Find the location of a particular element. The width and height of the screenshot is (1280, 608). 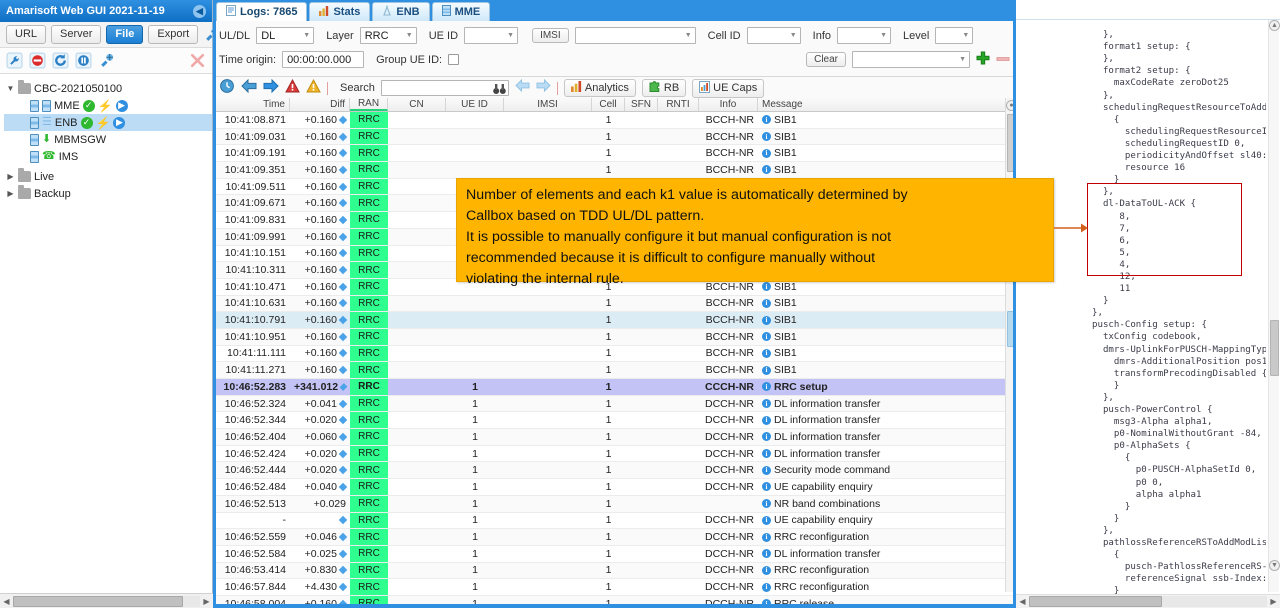

server-button: Server is located at coordinates (76, 34).